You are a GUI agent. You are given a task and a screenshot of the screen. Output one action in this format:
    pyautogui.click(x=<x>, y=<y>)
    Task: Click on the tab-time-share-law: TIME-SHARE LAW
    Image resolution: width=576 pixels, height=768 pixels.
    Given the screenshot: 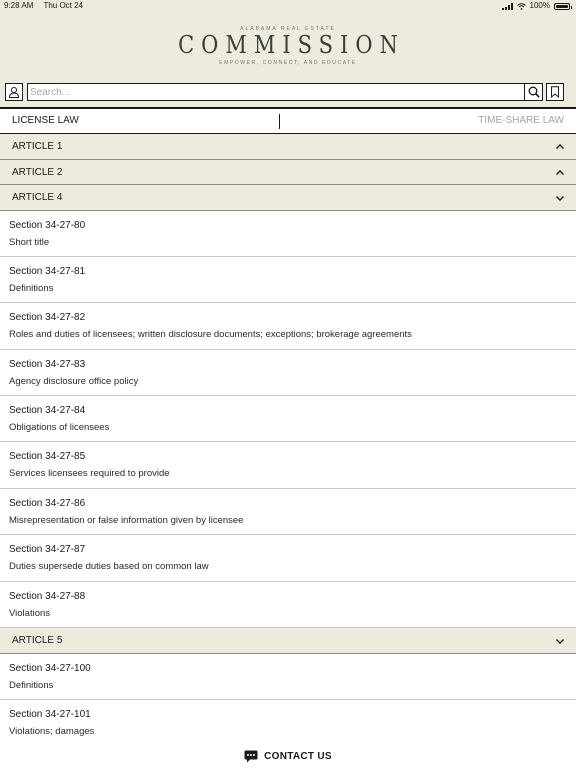 What is the action you would take?
    pyautogui.click(x=521, y=121)
    